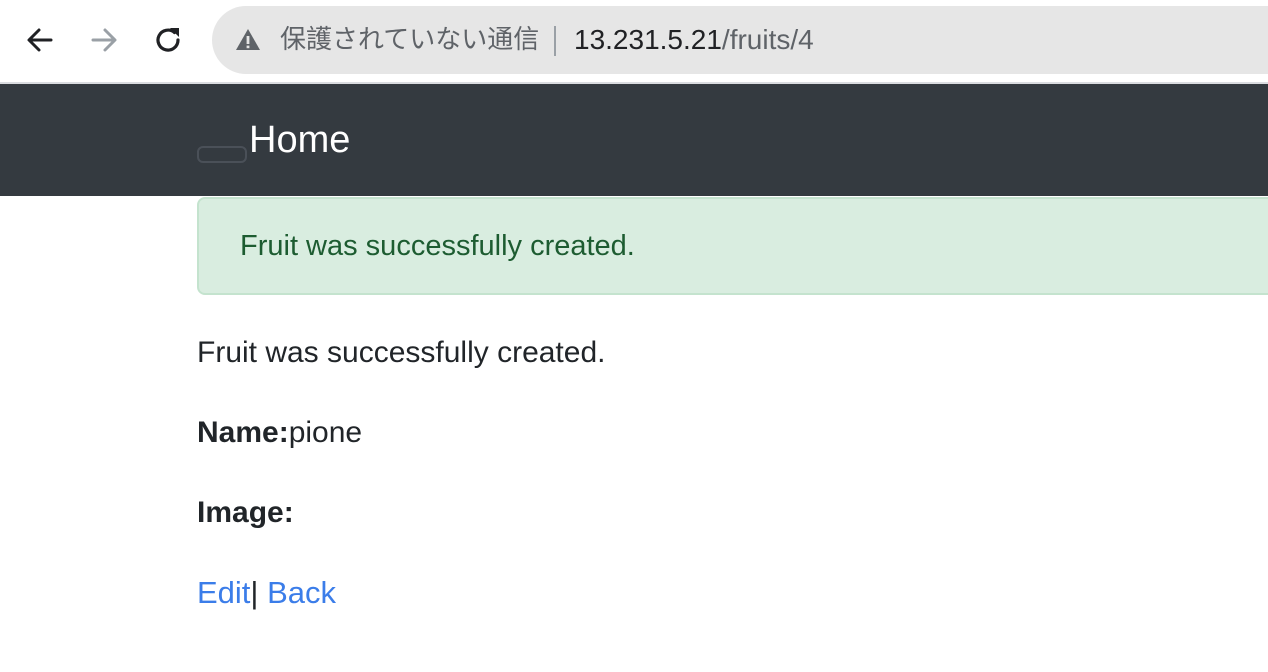 The height and width of the screenshot is (672, 1268). I want to click on url-host: 13.231.5.21, so click(648, 39).